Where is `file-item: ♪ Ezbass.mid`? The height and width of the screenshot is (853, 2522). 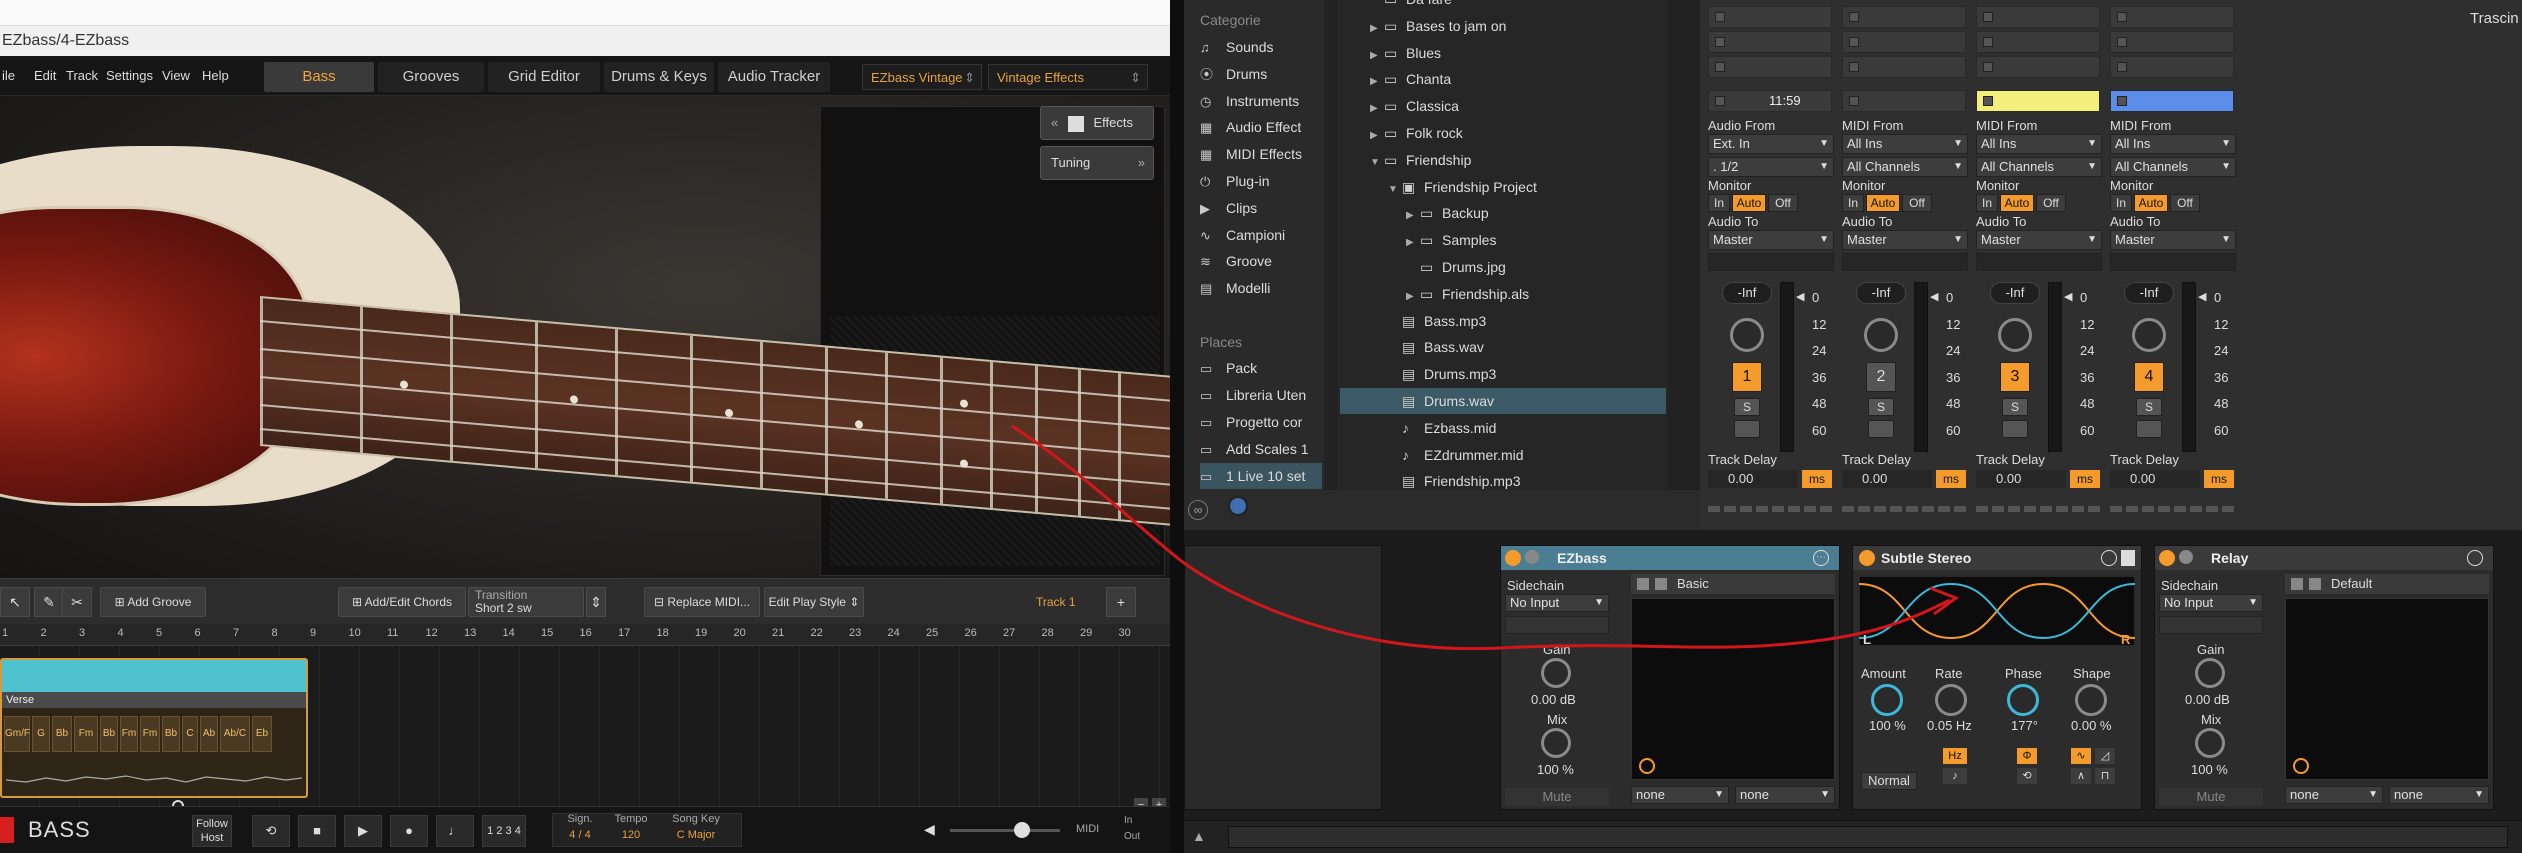 file-item: ♪ Ezbass.mid is located at coordinates (1503, 428).